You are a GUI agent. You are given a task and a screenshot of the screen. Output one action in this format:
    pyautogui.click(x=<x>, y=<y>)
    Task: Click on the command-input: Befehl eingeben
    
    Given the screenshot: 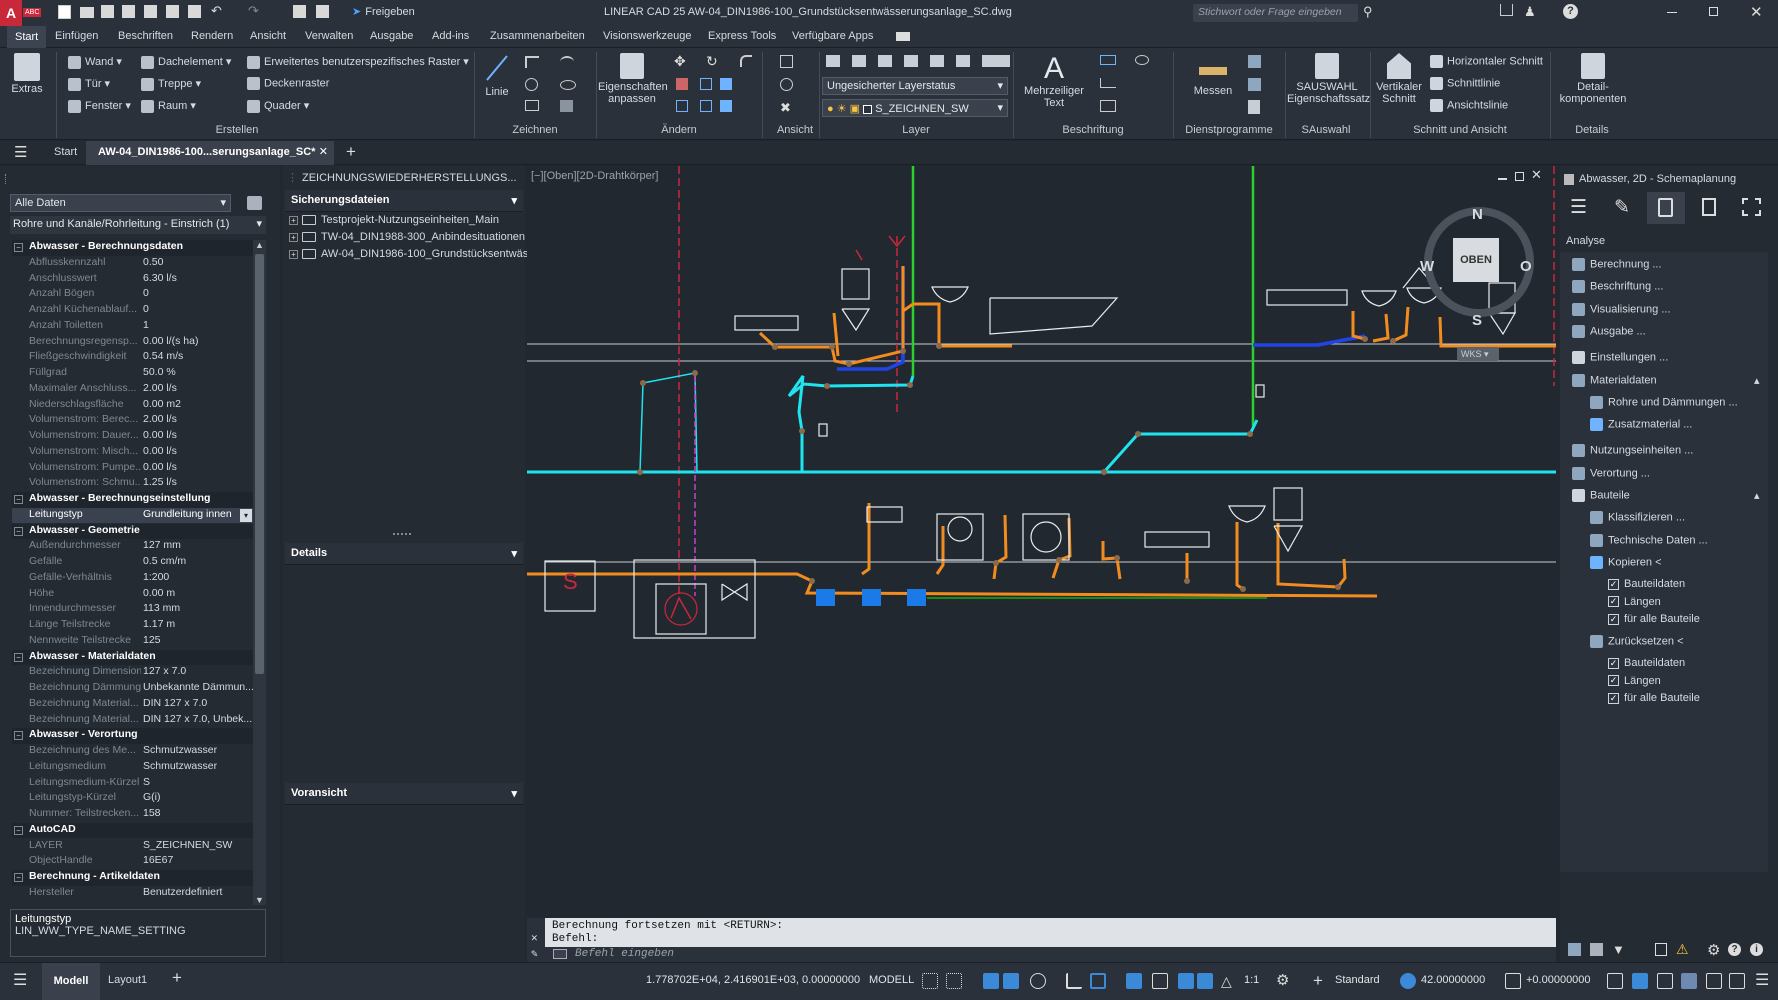 What is the action you would take?
    pyautogui.click(x=1050, y=954)
    